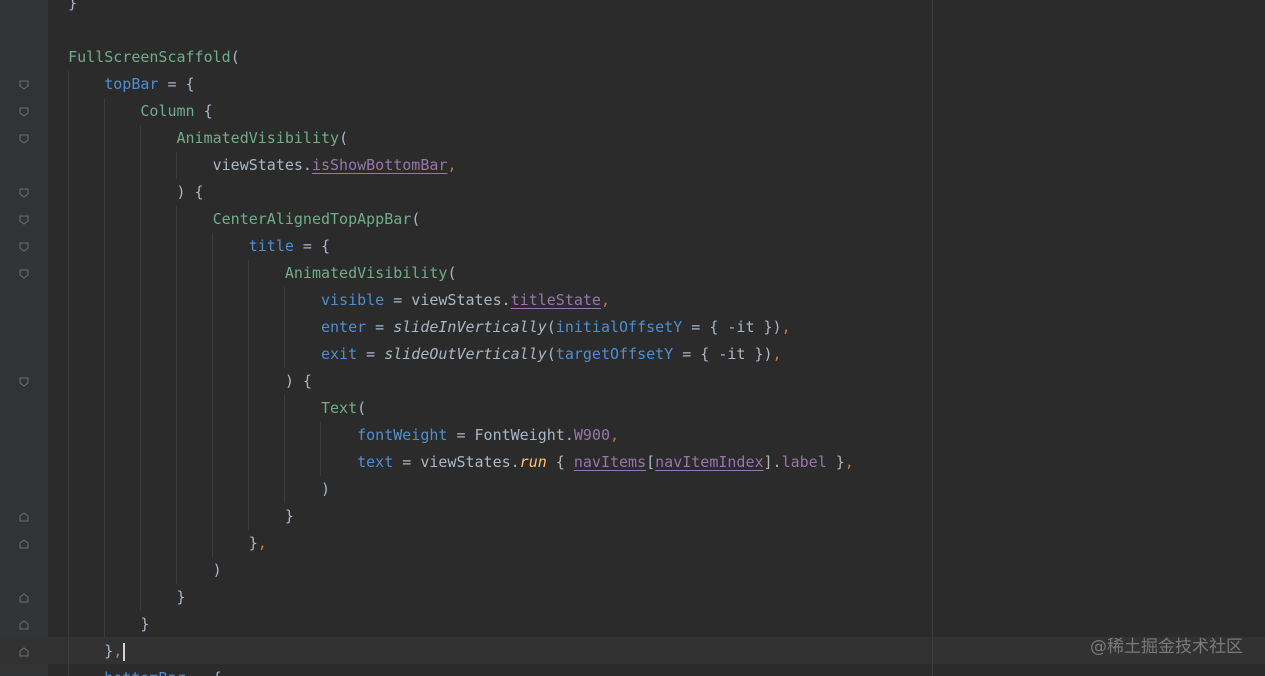 This screenshot has width=1265, height=676. What do you see at coordinates (352, 300) in the screenshot?
I see `code-token: visible` at bounding box center [352, 300].